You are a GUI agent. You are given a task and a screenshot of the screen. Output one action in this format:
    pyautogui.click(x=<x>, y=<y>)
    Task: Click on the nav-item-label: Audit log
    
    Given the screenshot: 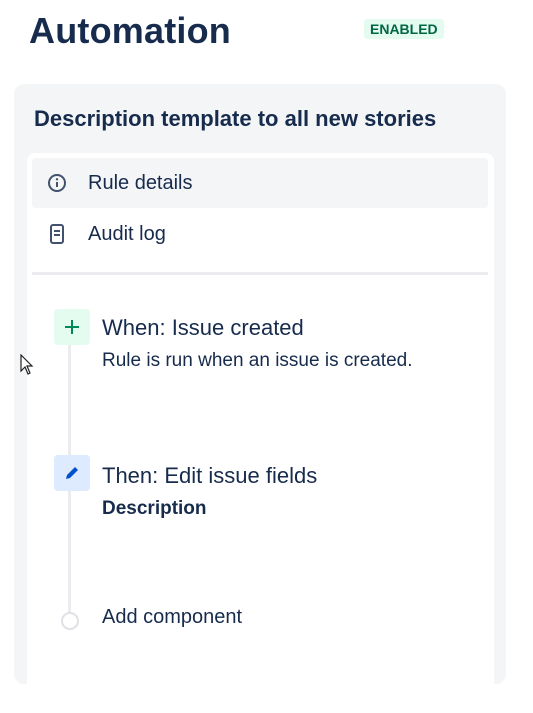 What is the action you would take?
    pyautogui.click(x=127, y=233)
    